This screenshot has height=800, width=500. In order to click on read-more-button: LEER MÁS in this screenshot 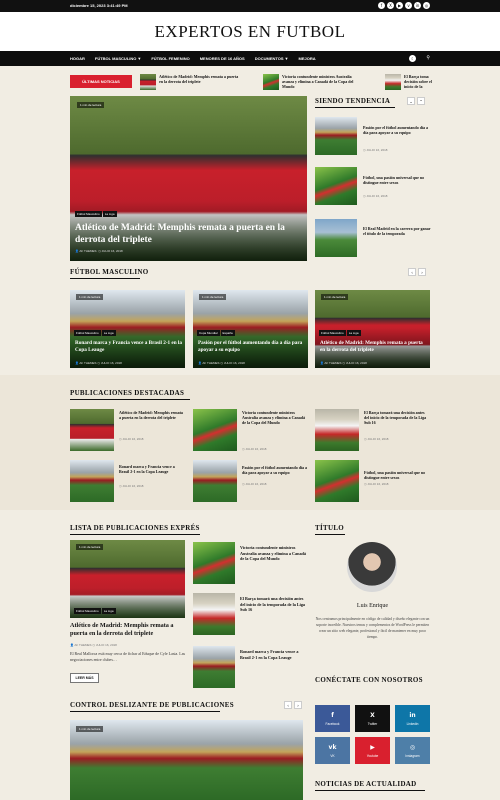, I will do `click(84, 678)`.